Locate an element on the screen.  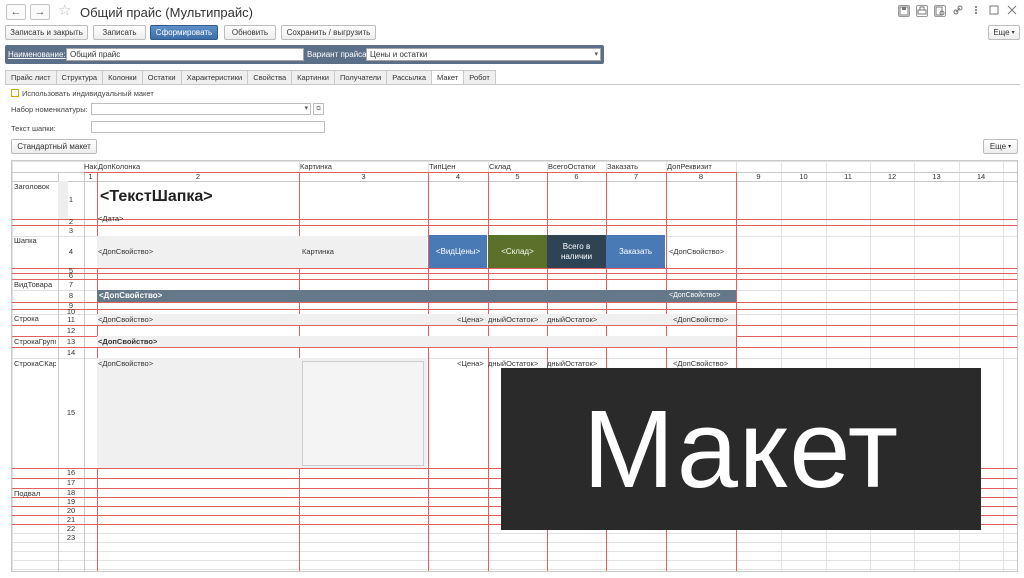
link-icon is located at coordinates (958, 11).